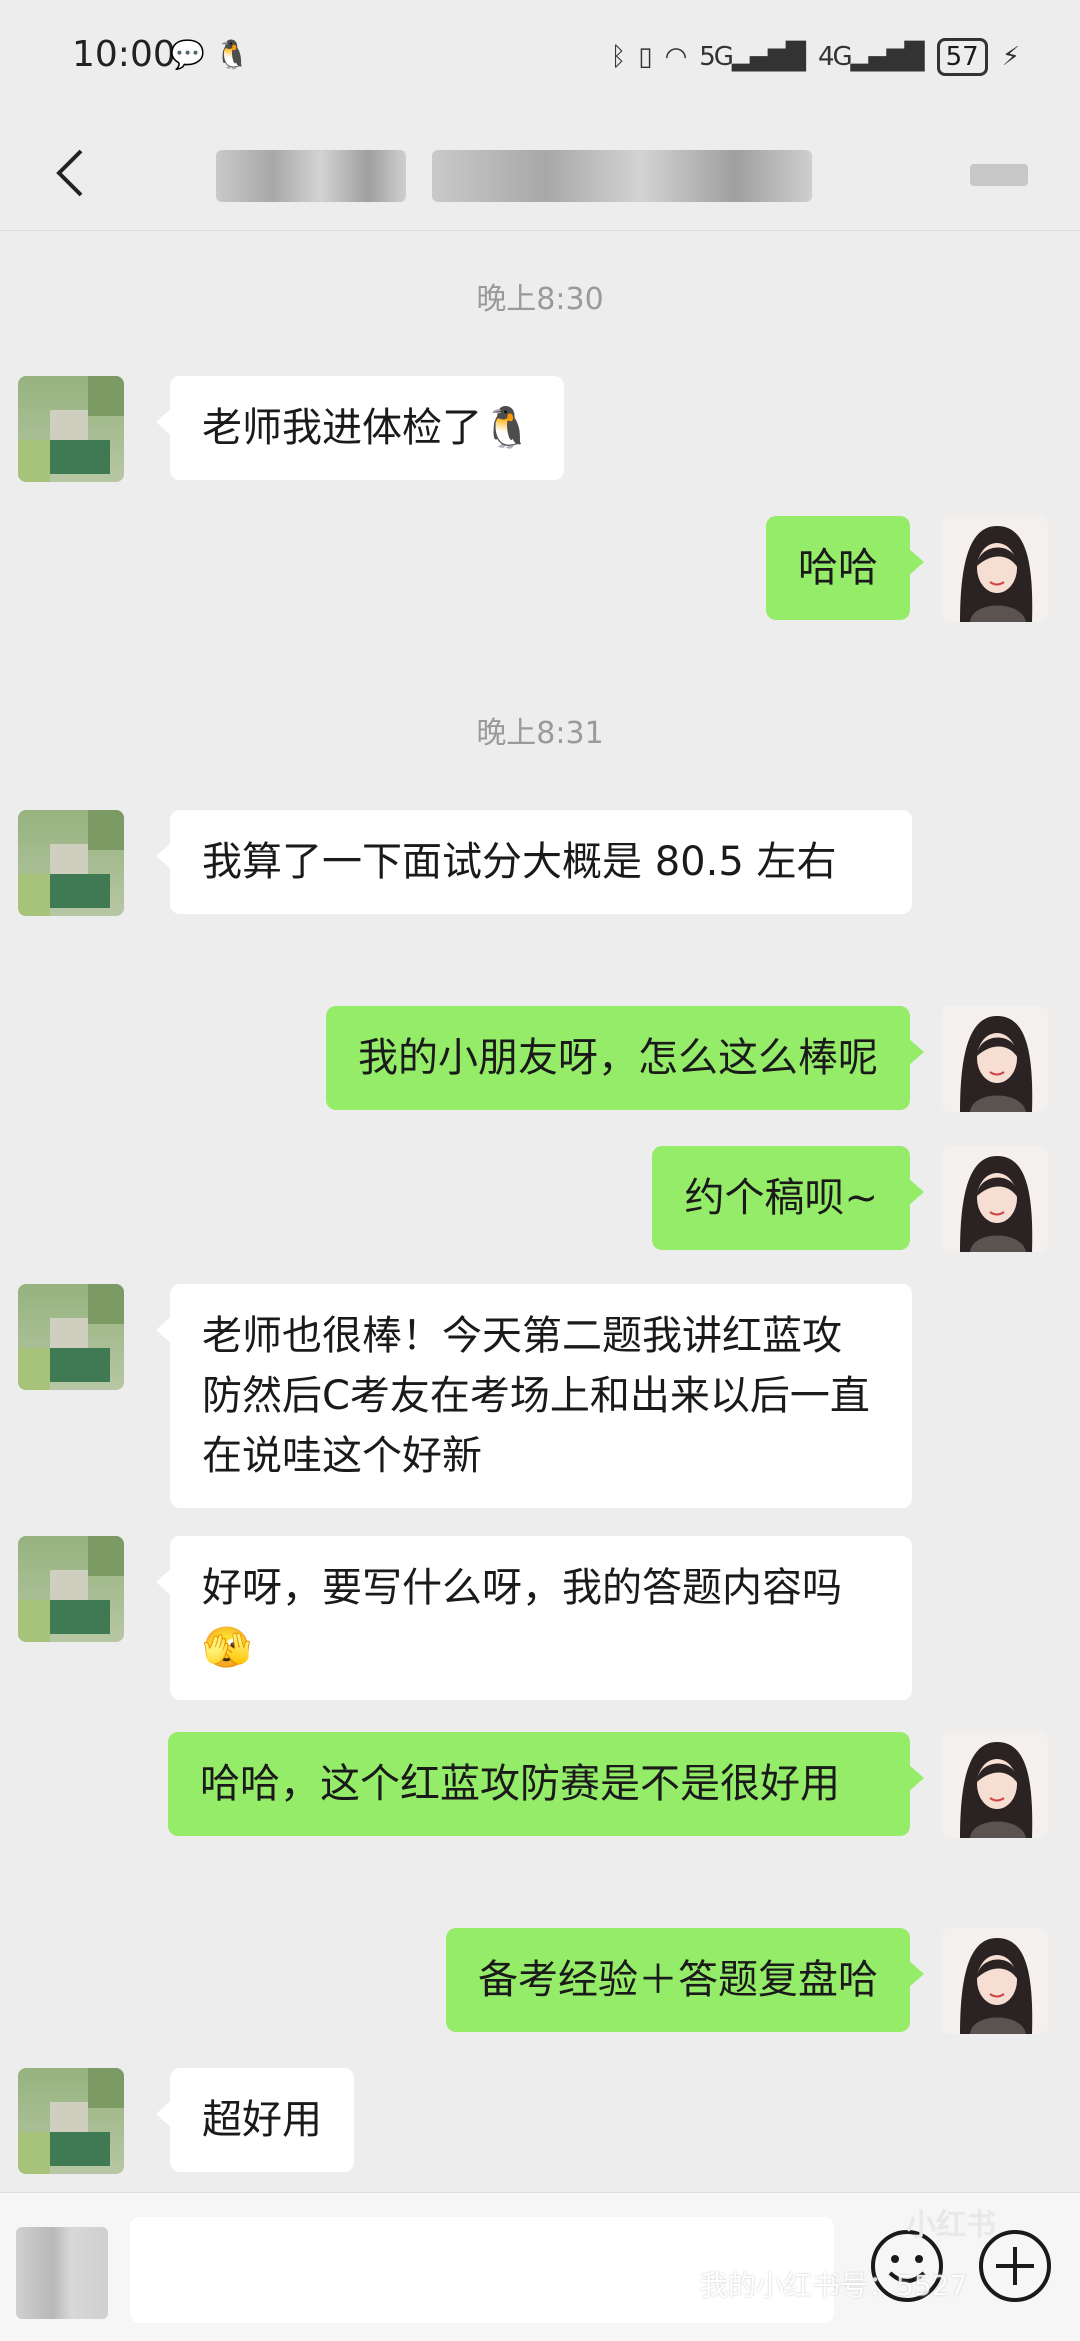 The height and width of the screenshot is (2341, 1080). Describe the element at coordinates (187, 54) in the screenshot. I see `wechat-icon: 💬` at that location.